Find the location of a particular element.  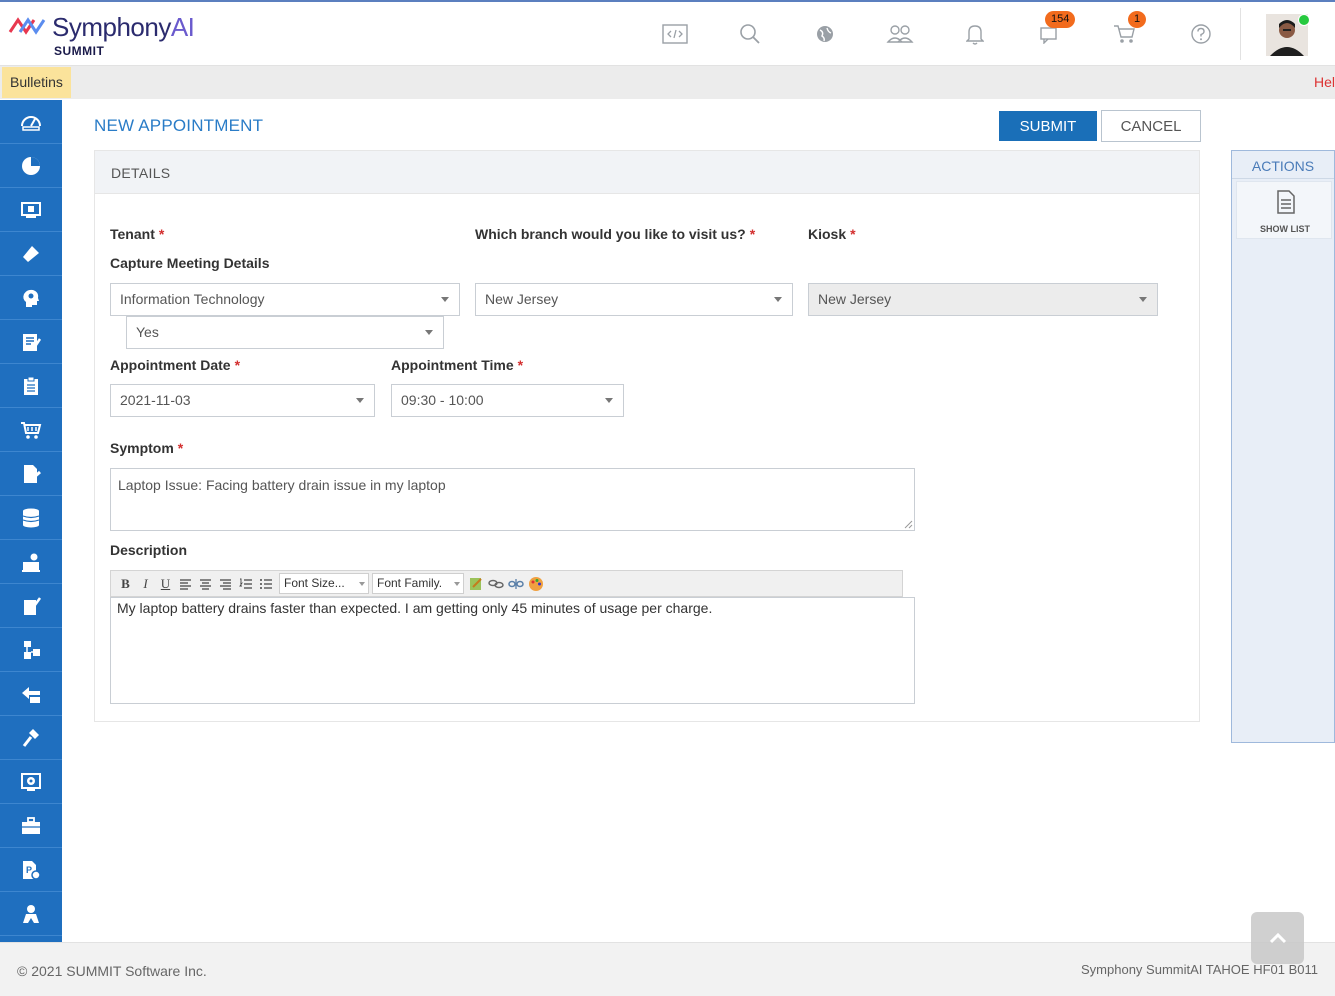

unordered-list-button is located at coordinates (265, 584).